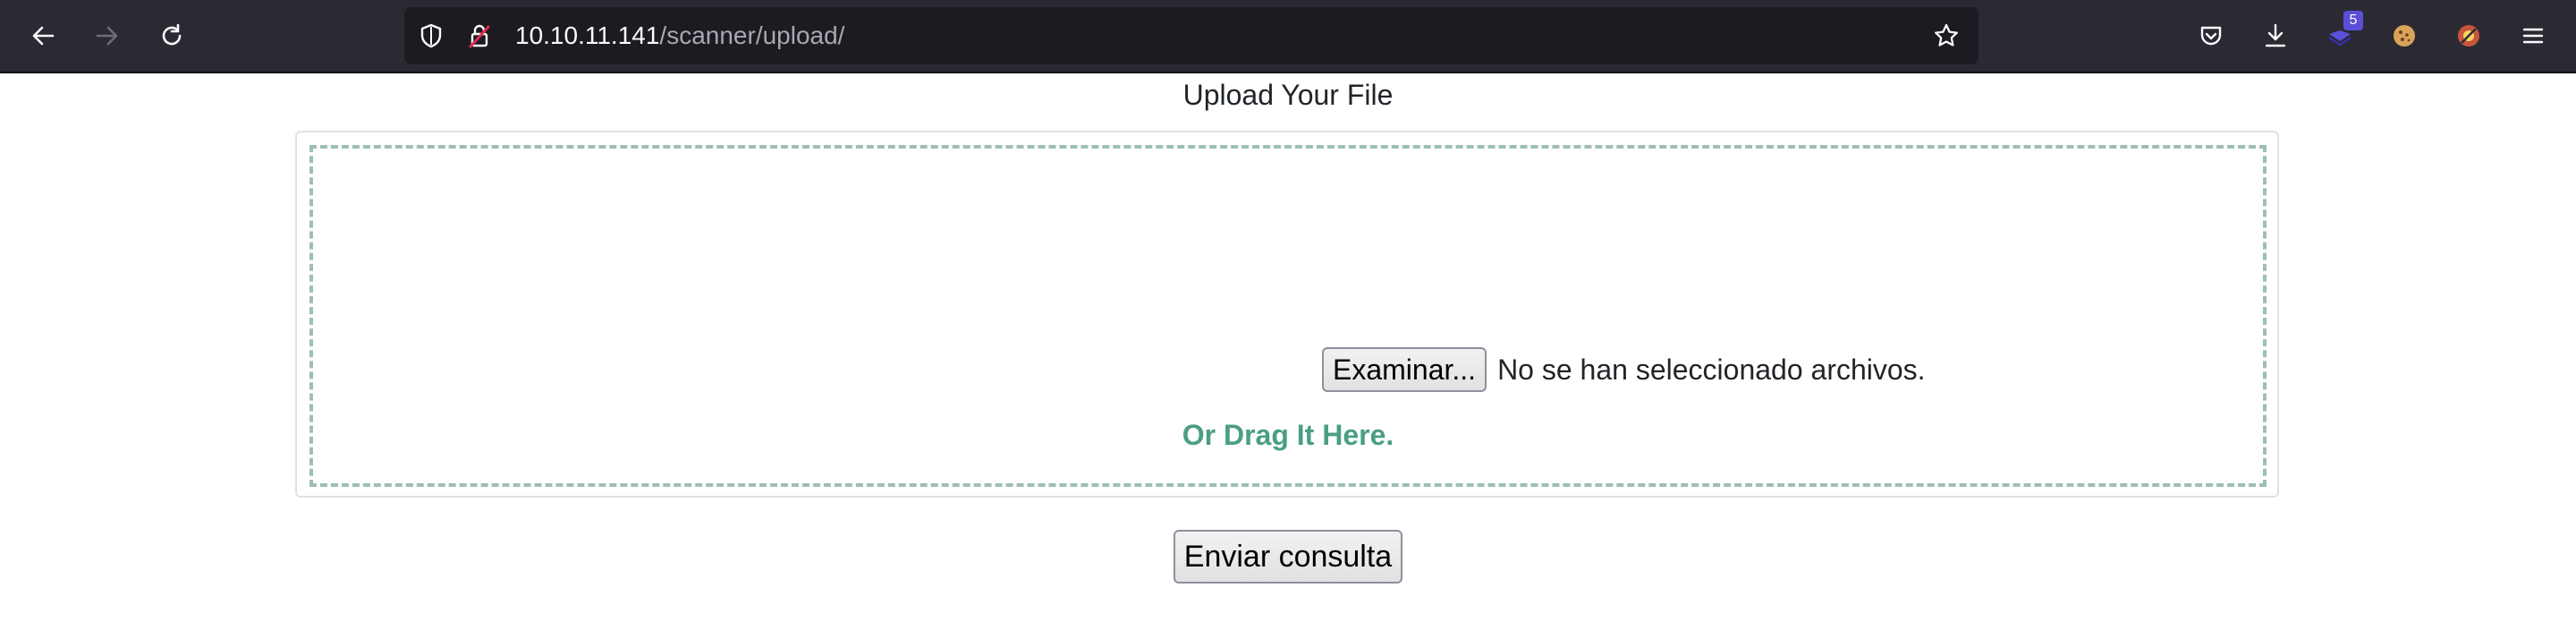 The height and width of the screenshot is (639, 2576). What do you see at coordinates (1288, 557) in the screenshot?
I see `submit-button: Enviar consulta` at bounding box center [1288, 557].